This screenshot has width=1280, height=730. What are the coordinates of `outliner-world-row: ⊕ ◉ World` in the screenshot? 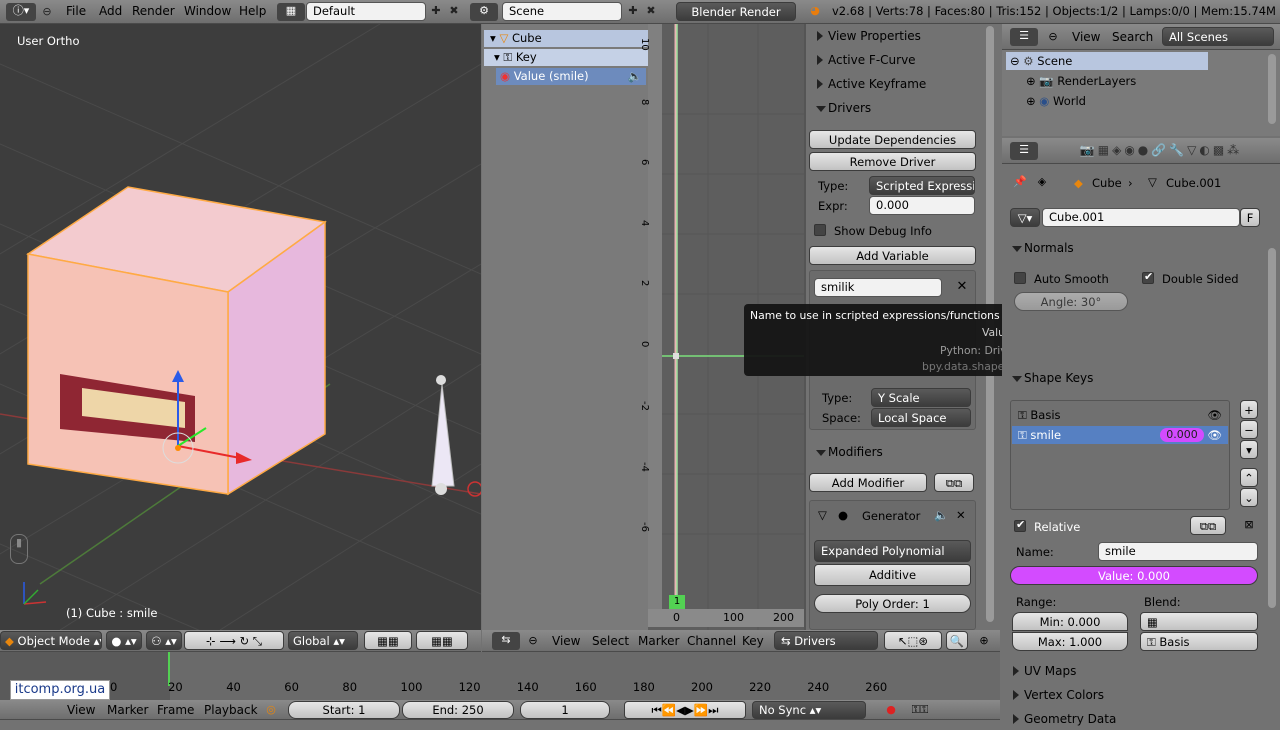 It's located at (1116, 101).